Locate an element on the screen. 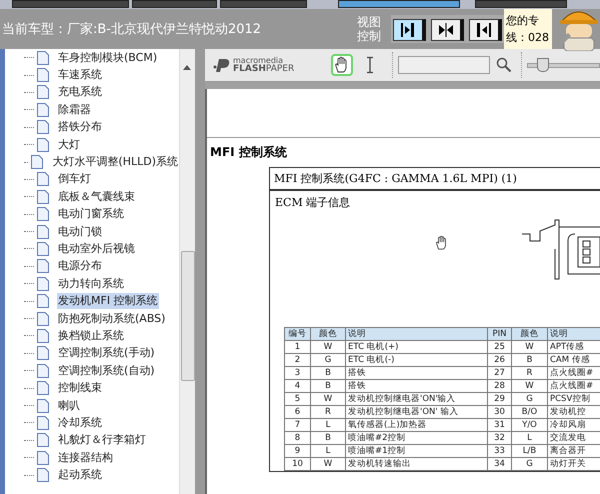 This screenshot has height=494, width=600. table-cell: L/B is located at coordinates (530, 451).